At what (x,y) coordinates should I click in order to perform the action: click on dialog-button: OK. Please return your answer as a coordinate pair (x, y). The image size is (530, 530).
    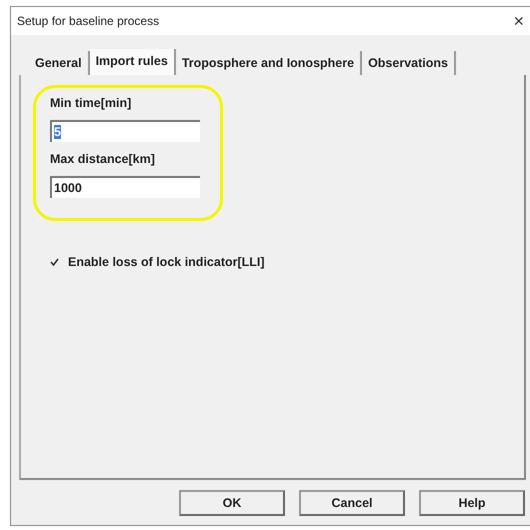
    Looking at the image, I should click on (232, 503).